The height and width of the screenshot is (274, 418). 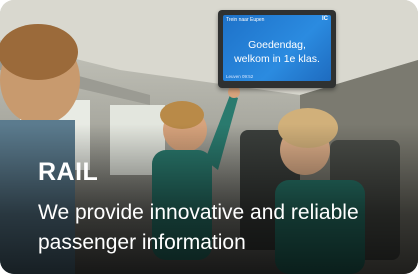 What do you see at coordinates (68, 172) in the screenshot?
I see `card-title: RAIL` at bounding box center [68, 172].